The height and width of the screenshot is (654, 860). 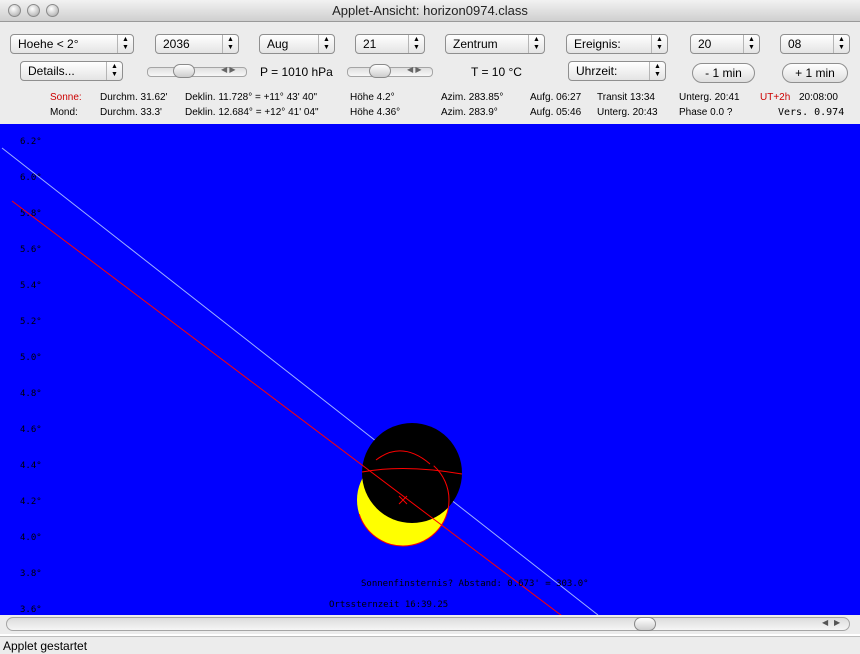 I want to click on pressure-label: P = 1010 hPa, so click(x=296, y=72).